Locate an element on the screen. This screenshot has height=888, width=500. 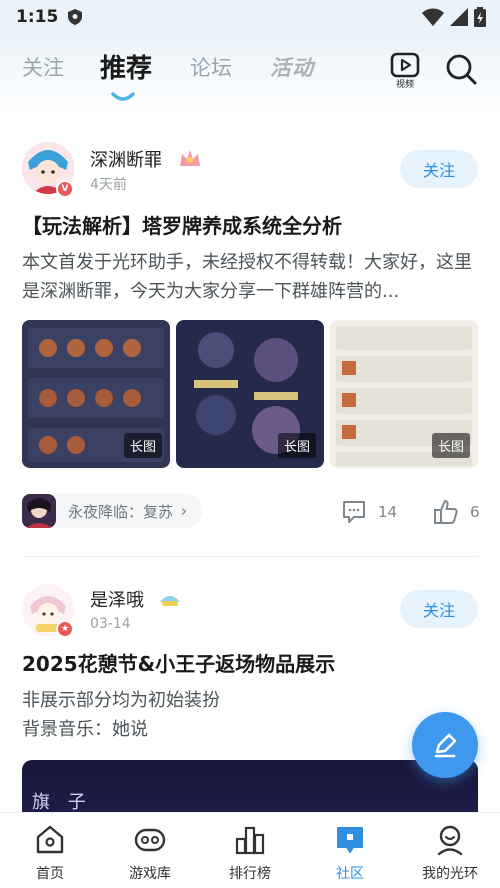
create-post-button is located at coordinates (445, 745).